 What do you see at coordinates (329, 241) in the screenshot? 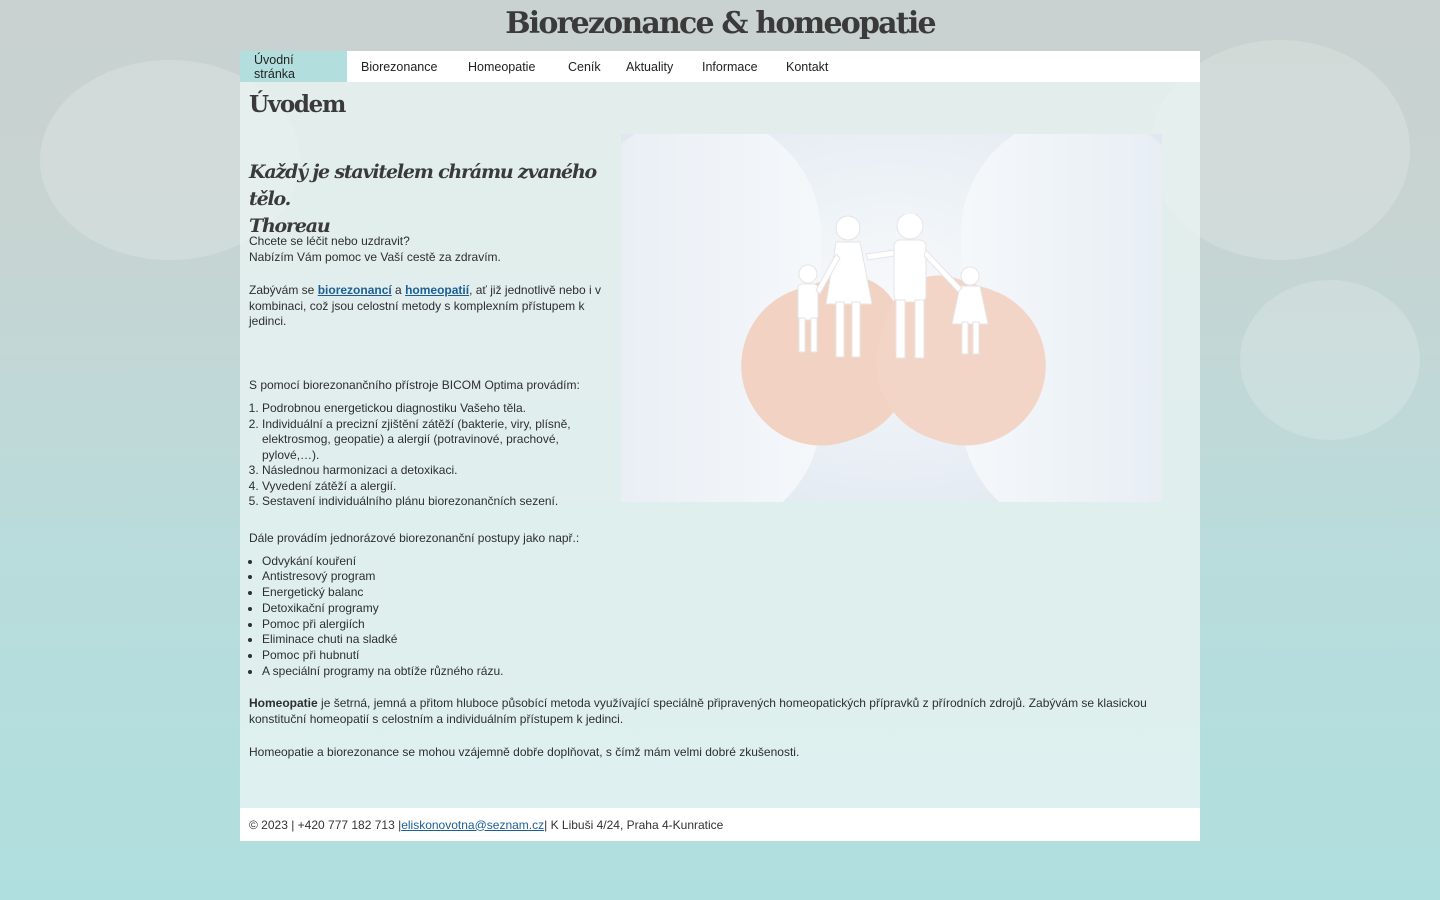
I see `intro-question: Chcete se léčit nebo uzdravit?` at bounding box center [329, 241].